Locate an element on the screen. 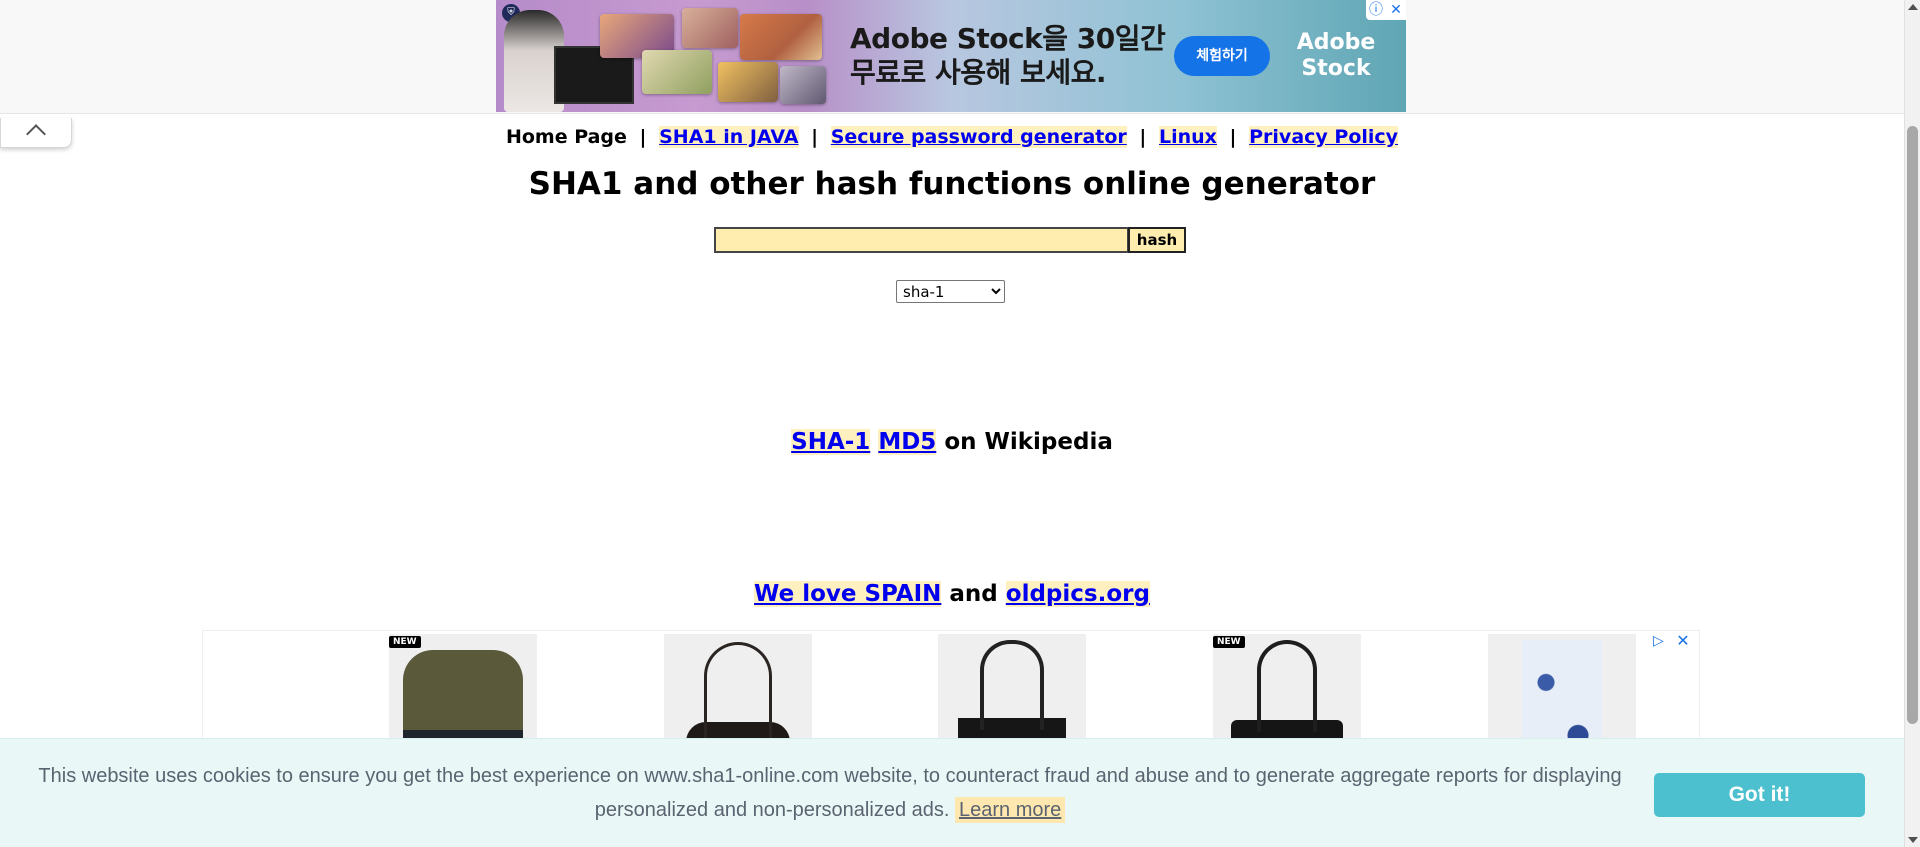 Image resolution: width=1920 pixels, height=847 pixels. ad-cta-button: 체험하기 is located at coordinates (1222, 56).